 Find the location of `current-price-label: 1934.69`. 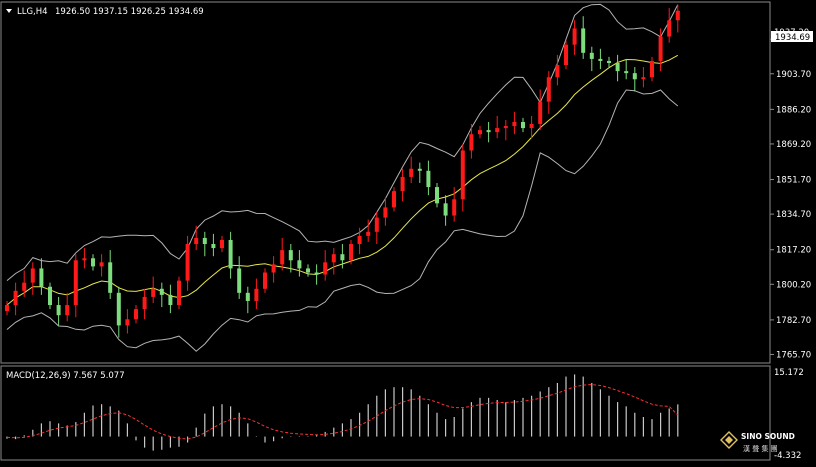

current-price-label: 1934.69 is located at coordinates (792, 38).